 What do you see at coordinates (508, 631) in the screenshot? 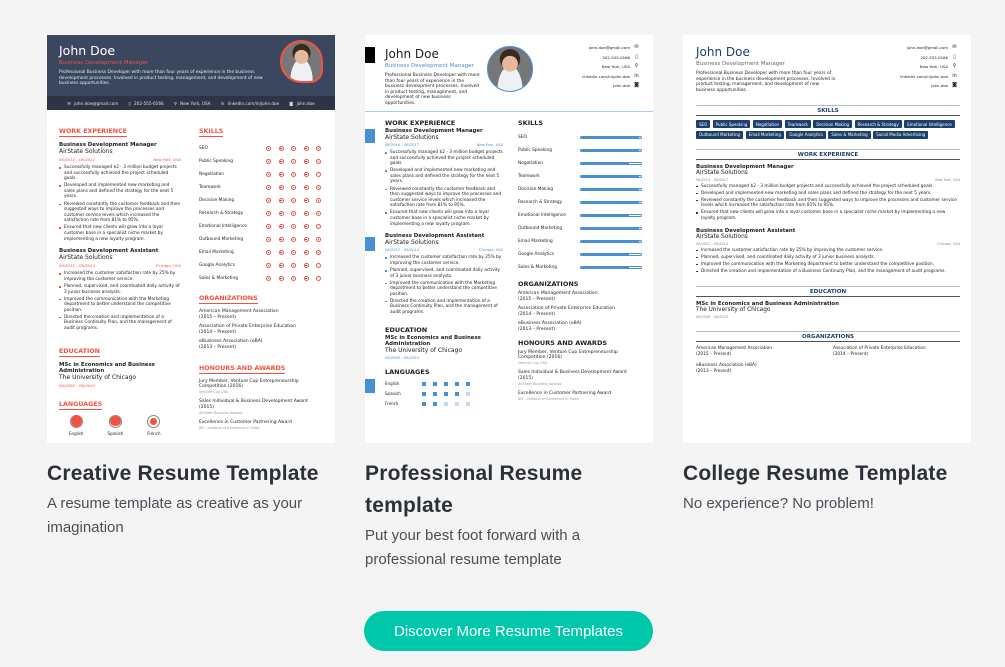
I see `discover-more-templates-button: Discover More Resume Templates` at bounding box center [508, 631].